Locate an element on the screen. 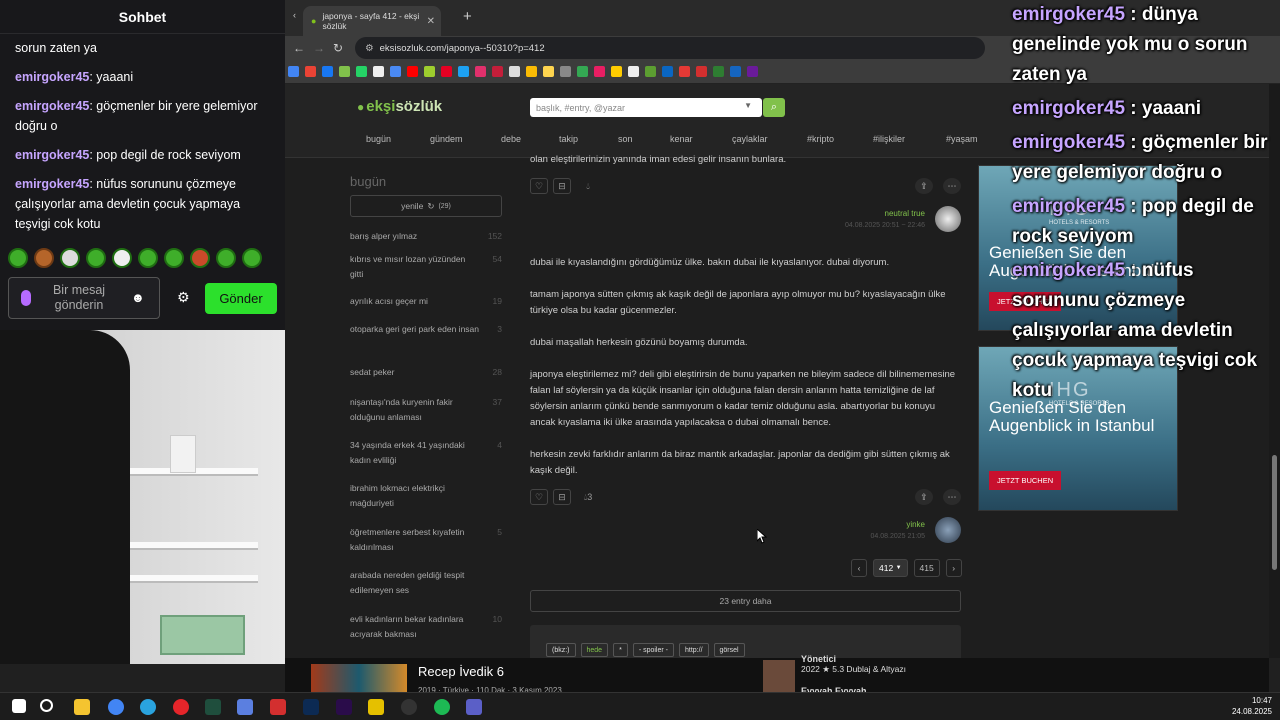 The image size is (1280, 720). nav-iliskiler: #ilişkiler is located at coordinates (889, 139).